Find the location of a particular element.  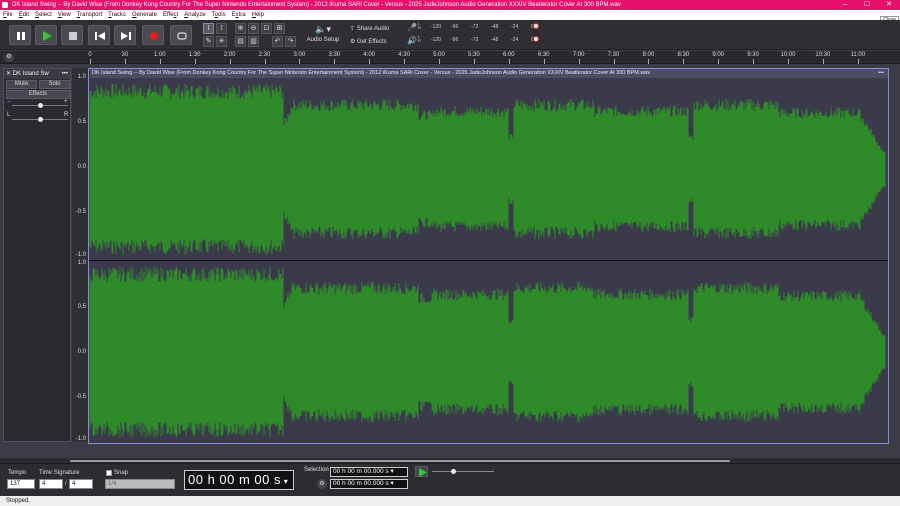

stop-button is located at coordinates (72, 35).